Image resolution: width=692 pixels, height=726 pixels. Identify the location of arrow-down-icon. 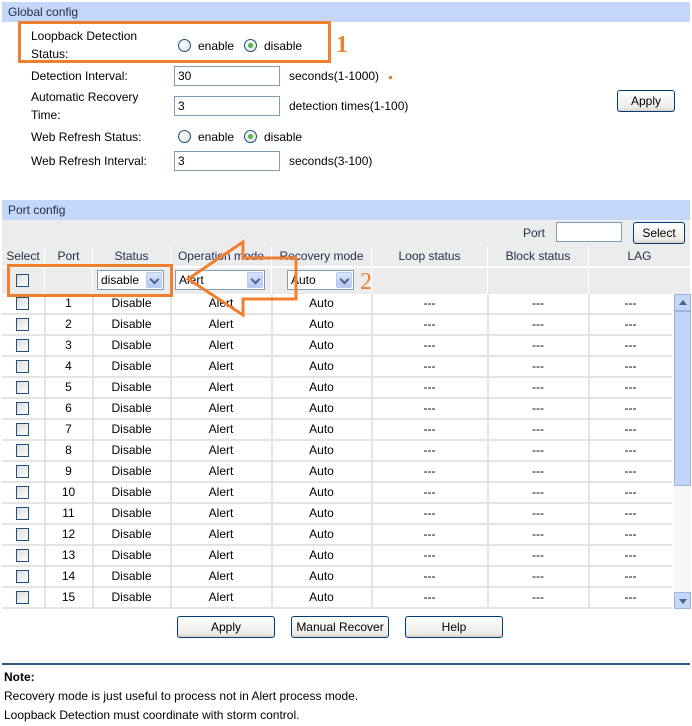
(683, 601).